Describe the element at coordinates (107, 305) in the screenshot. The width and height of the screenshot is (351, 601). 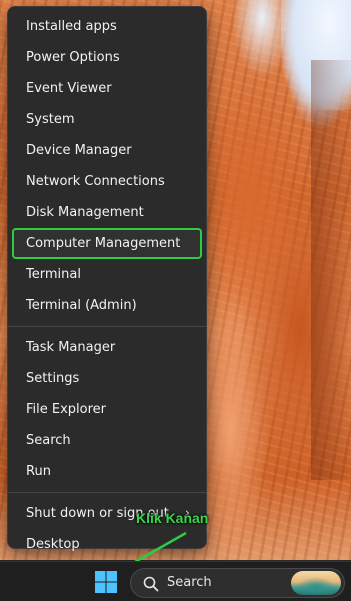
I see `menu-item-terminal-admin: Terminal (Admin)` at that location.